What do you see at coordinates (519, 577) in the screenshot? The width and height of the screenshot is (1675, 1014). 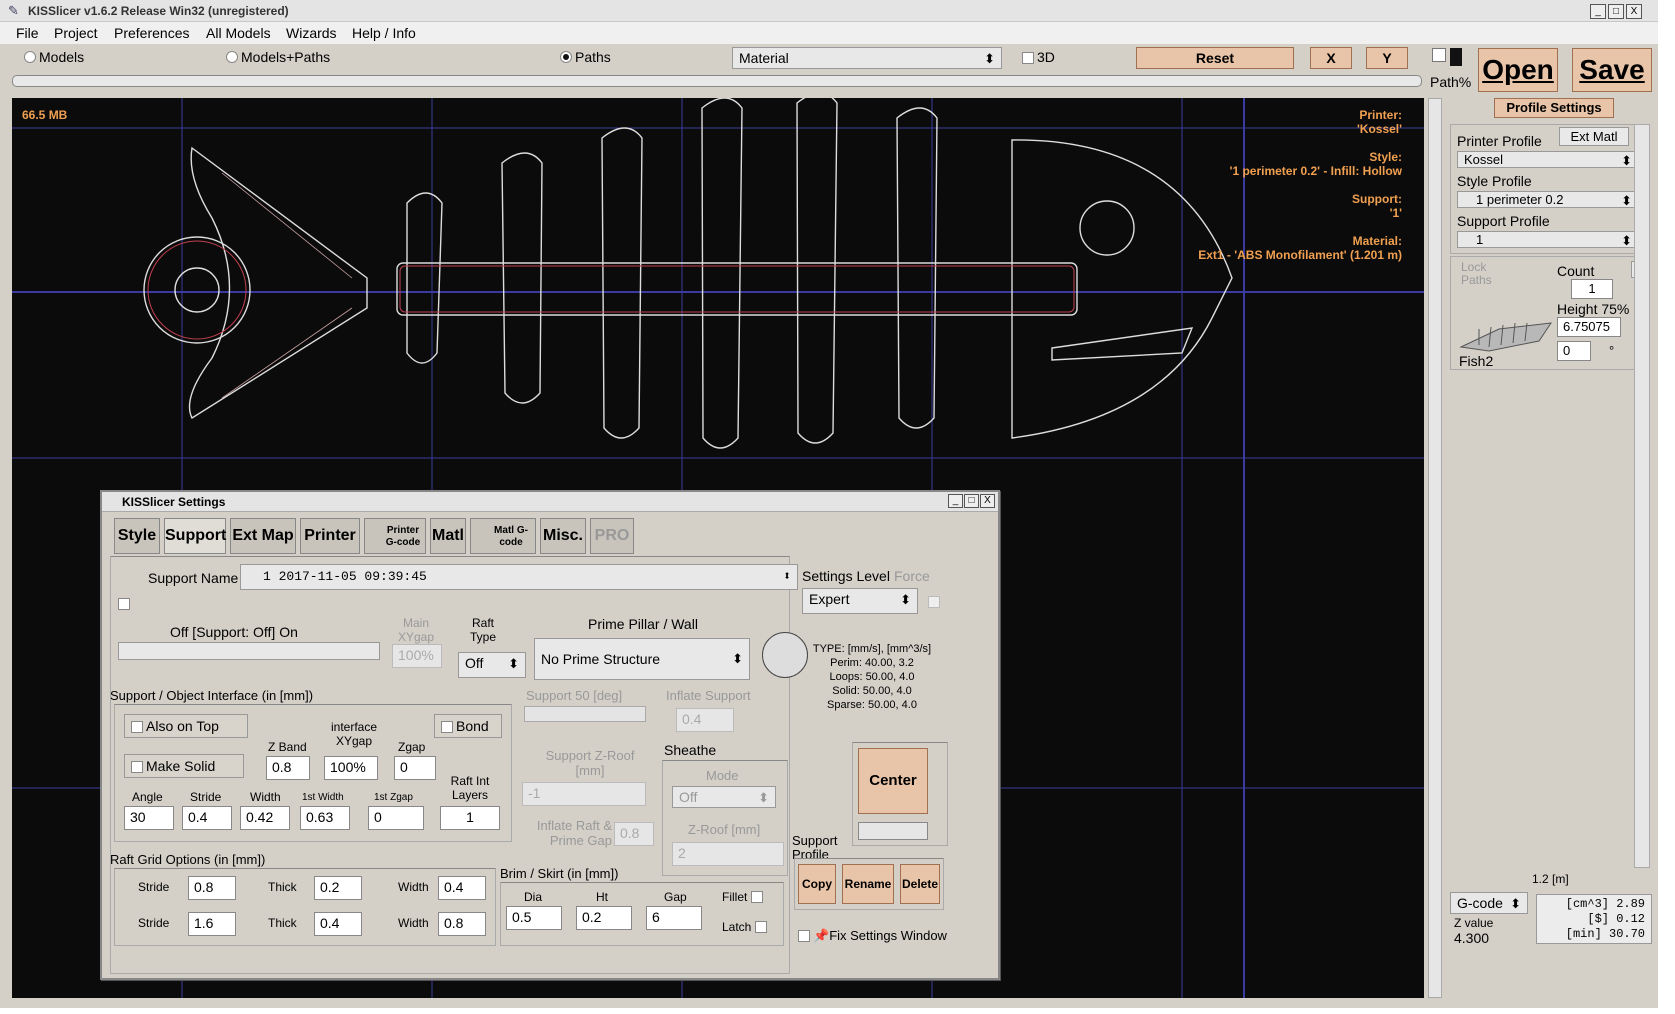 I see `support-name-select: 1 2017-11-05 09:39:45` at bounding box center [519, 577].